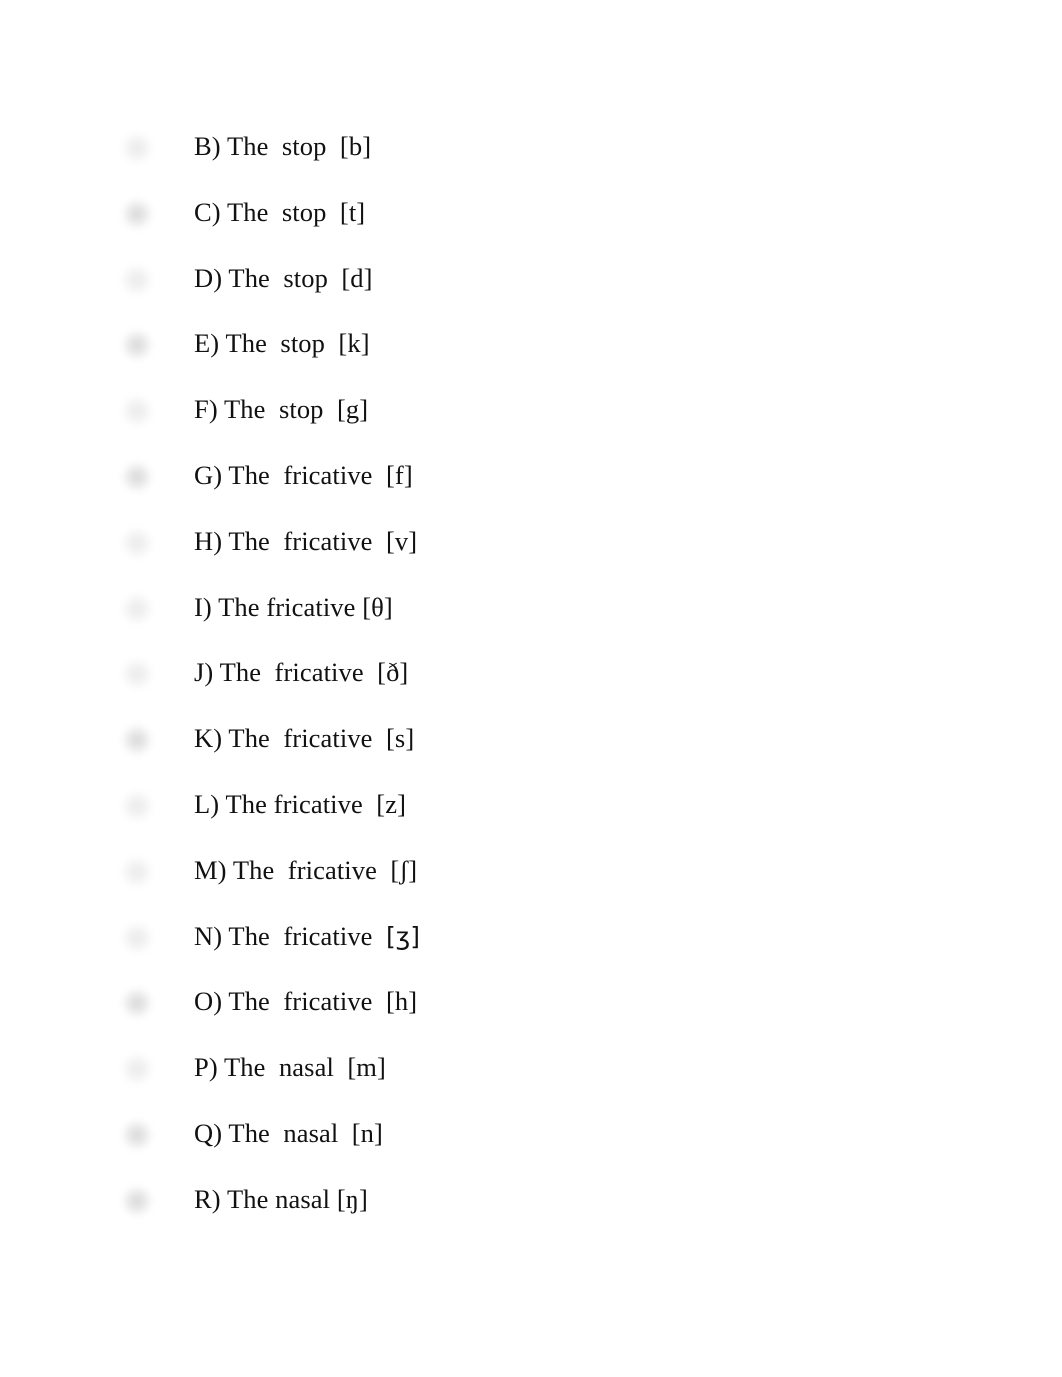 This screenshot has width=1062, height=1377. I want to click on list-item: I) The fricative [θ], so click(531, 625).